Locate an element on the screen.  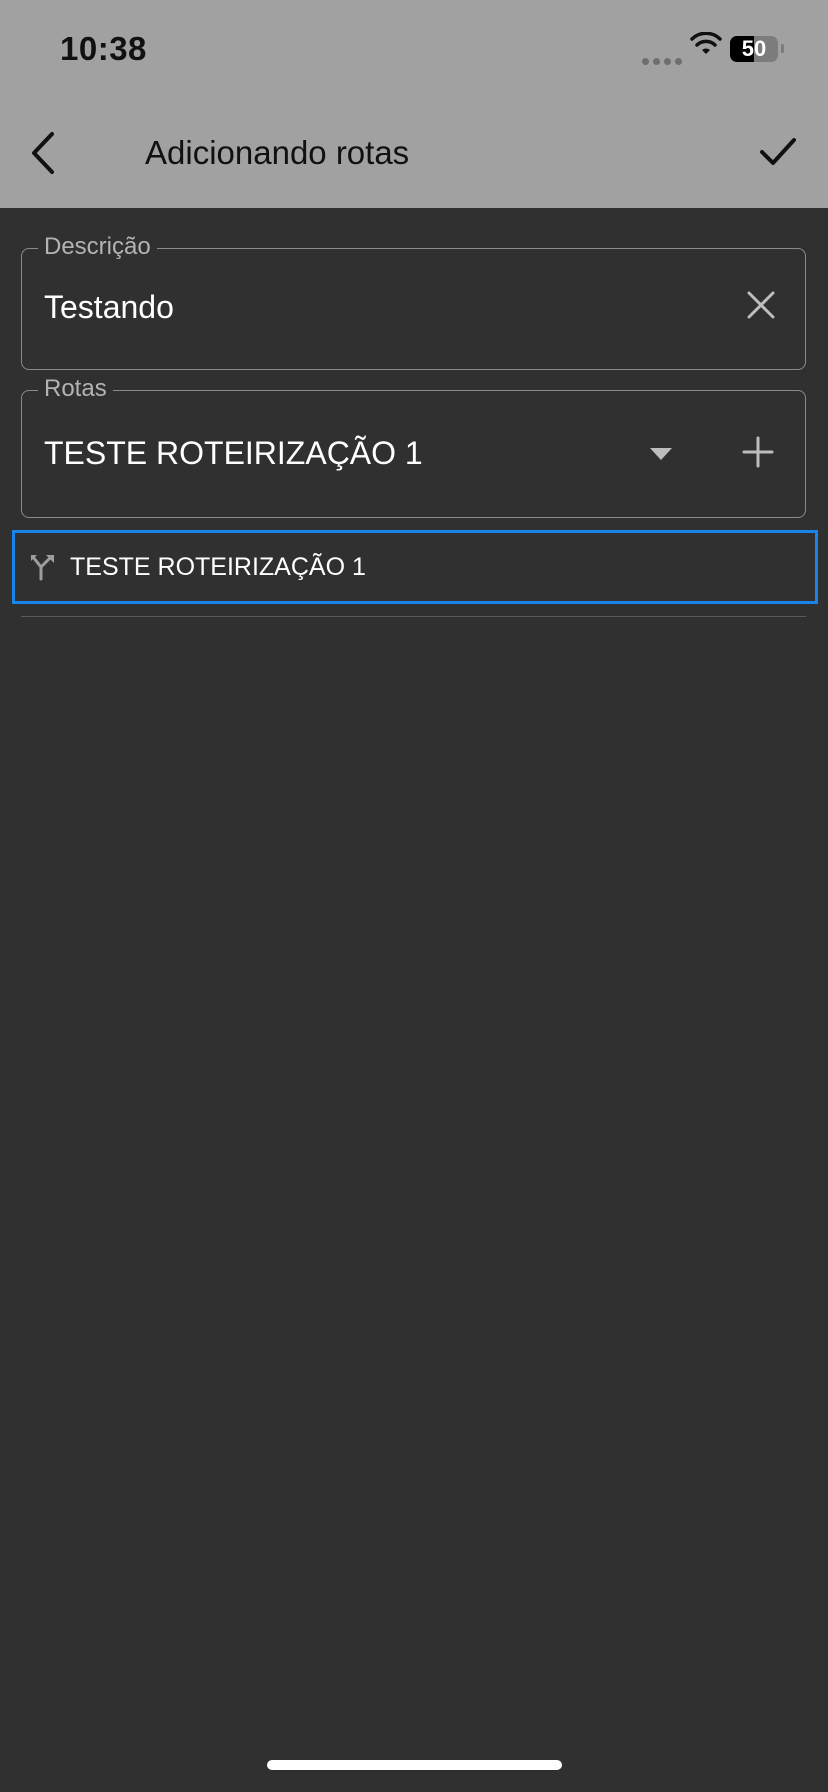
wifi-icon is located at coordinates (706, 43).